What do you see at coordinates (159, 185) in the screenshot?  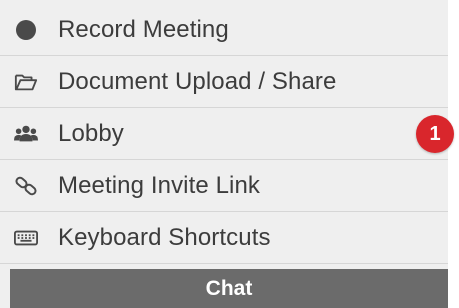 I see `menu-item-label: Meeting Invite Link` at bounding box center [159, 185].